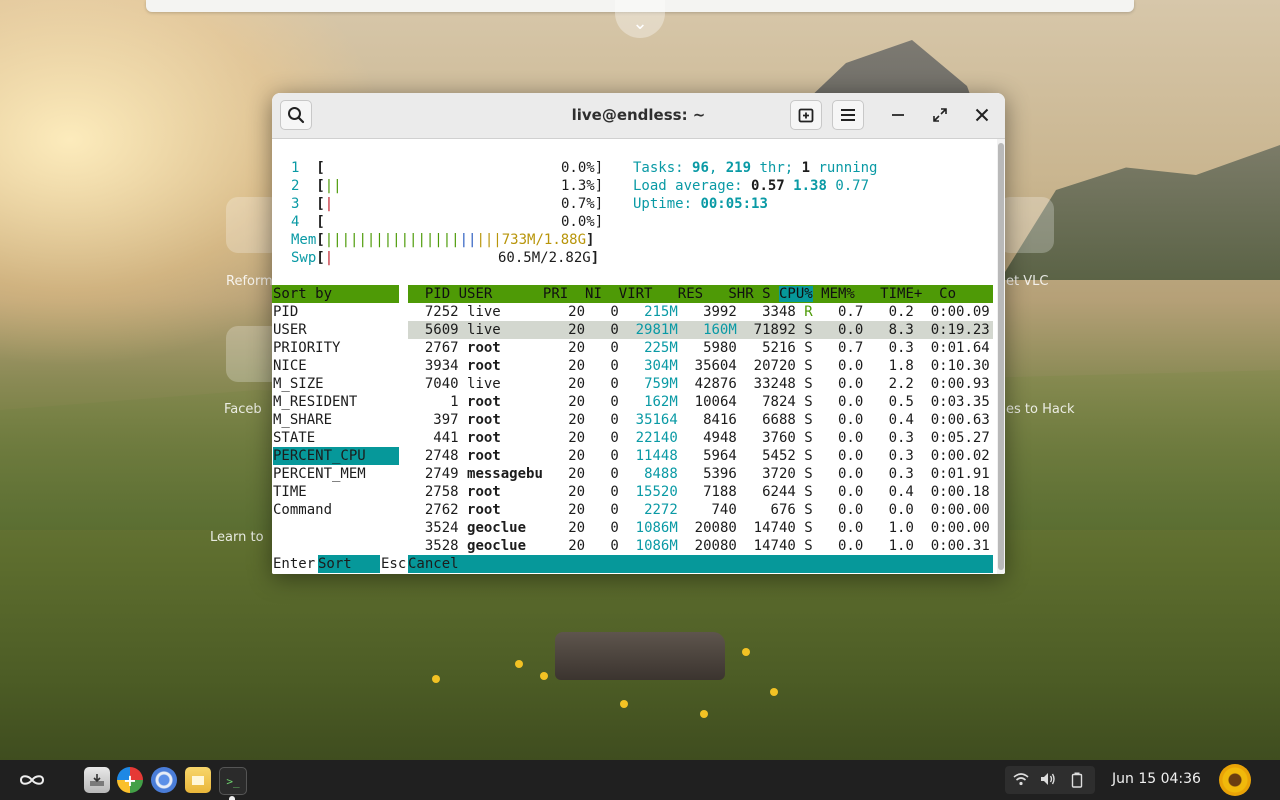 This screenshot has height=800, width=1280. I want to click on sort-option: NICE, so click(336, 366).